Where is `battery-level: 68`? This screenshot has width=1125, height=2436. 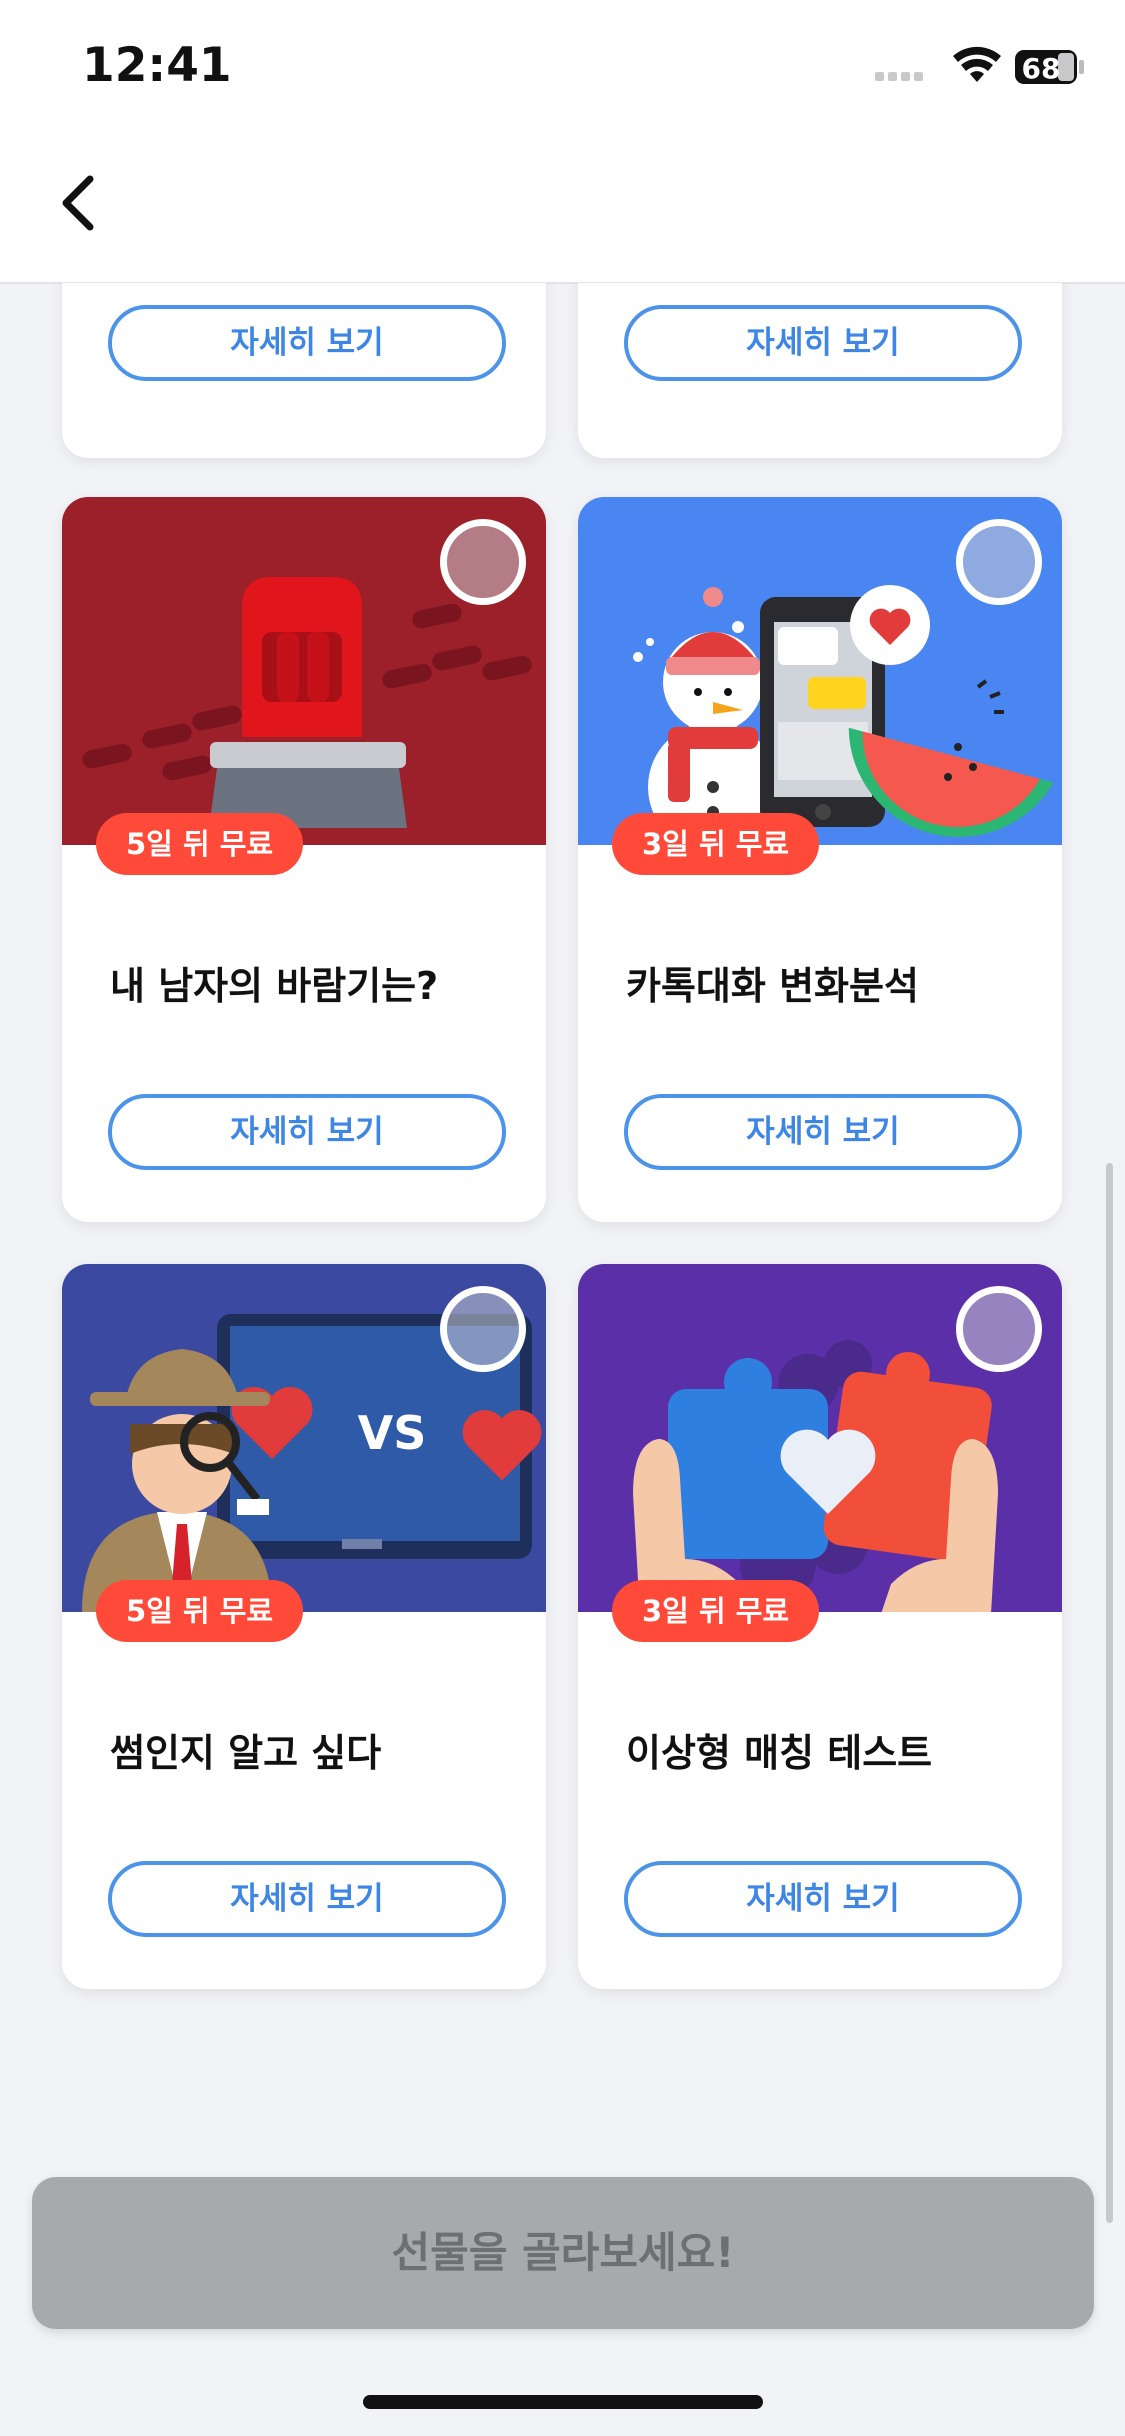 battery-level: 68 is located at coordinates (1041, 68).